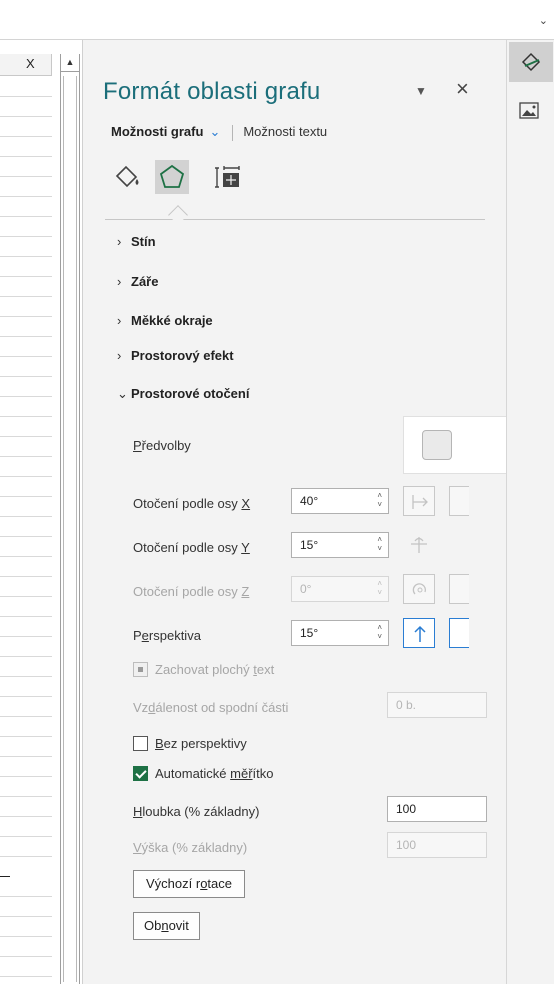 This screenshot has width=554, height=984. I want to click on checkbox-checked, so click(140, 773).